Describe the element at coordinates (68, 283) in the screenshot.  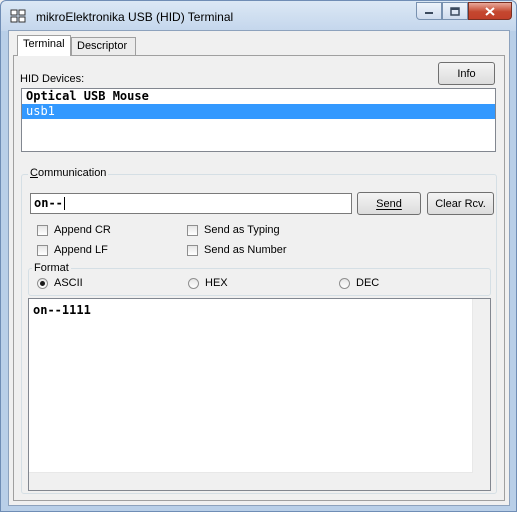
I see `ascii-label: ASCII` at that location.